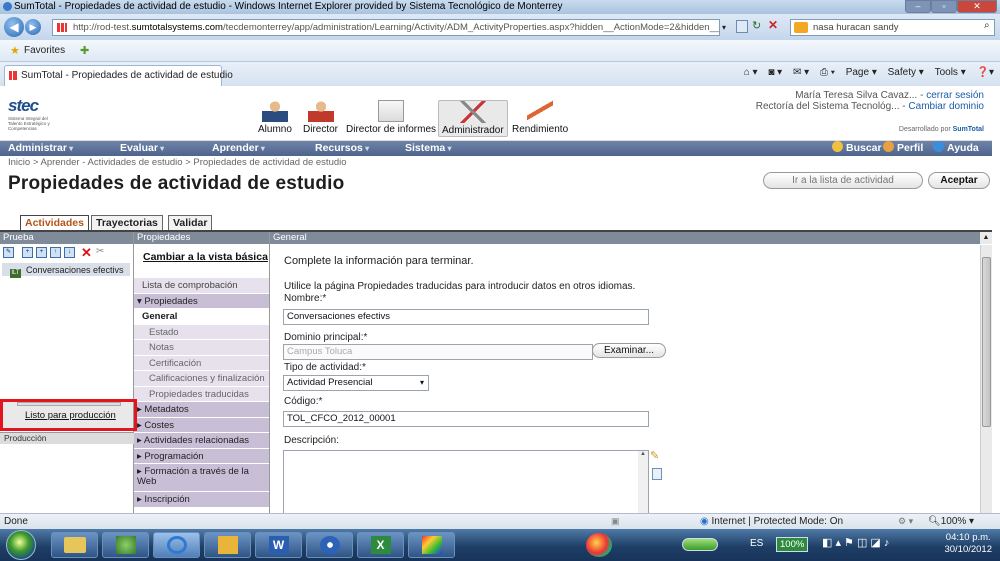 The width and height of the screenshot is (1000, 561). Describe the element at coordinates (905, 521) in the screenshot. I see `protected-mode-icon: ⚙ ▾` at that location.